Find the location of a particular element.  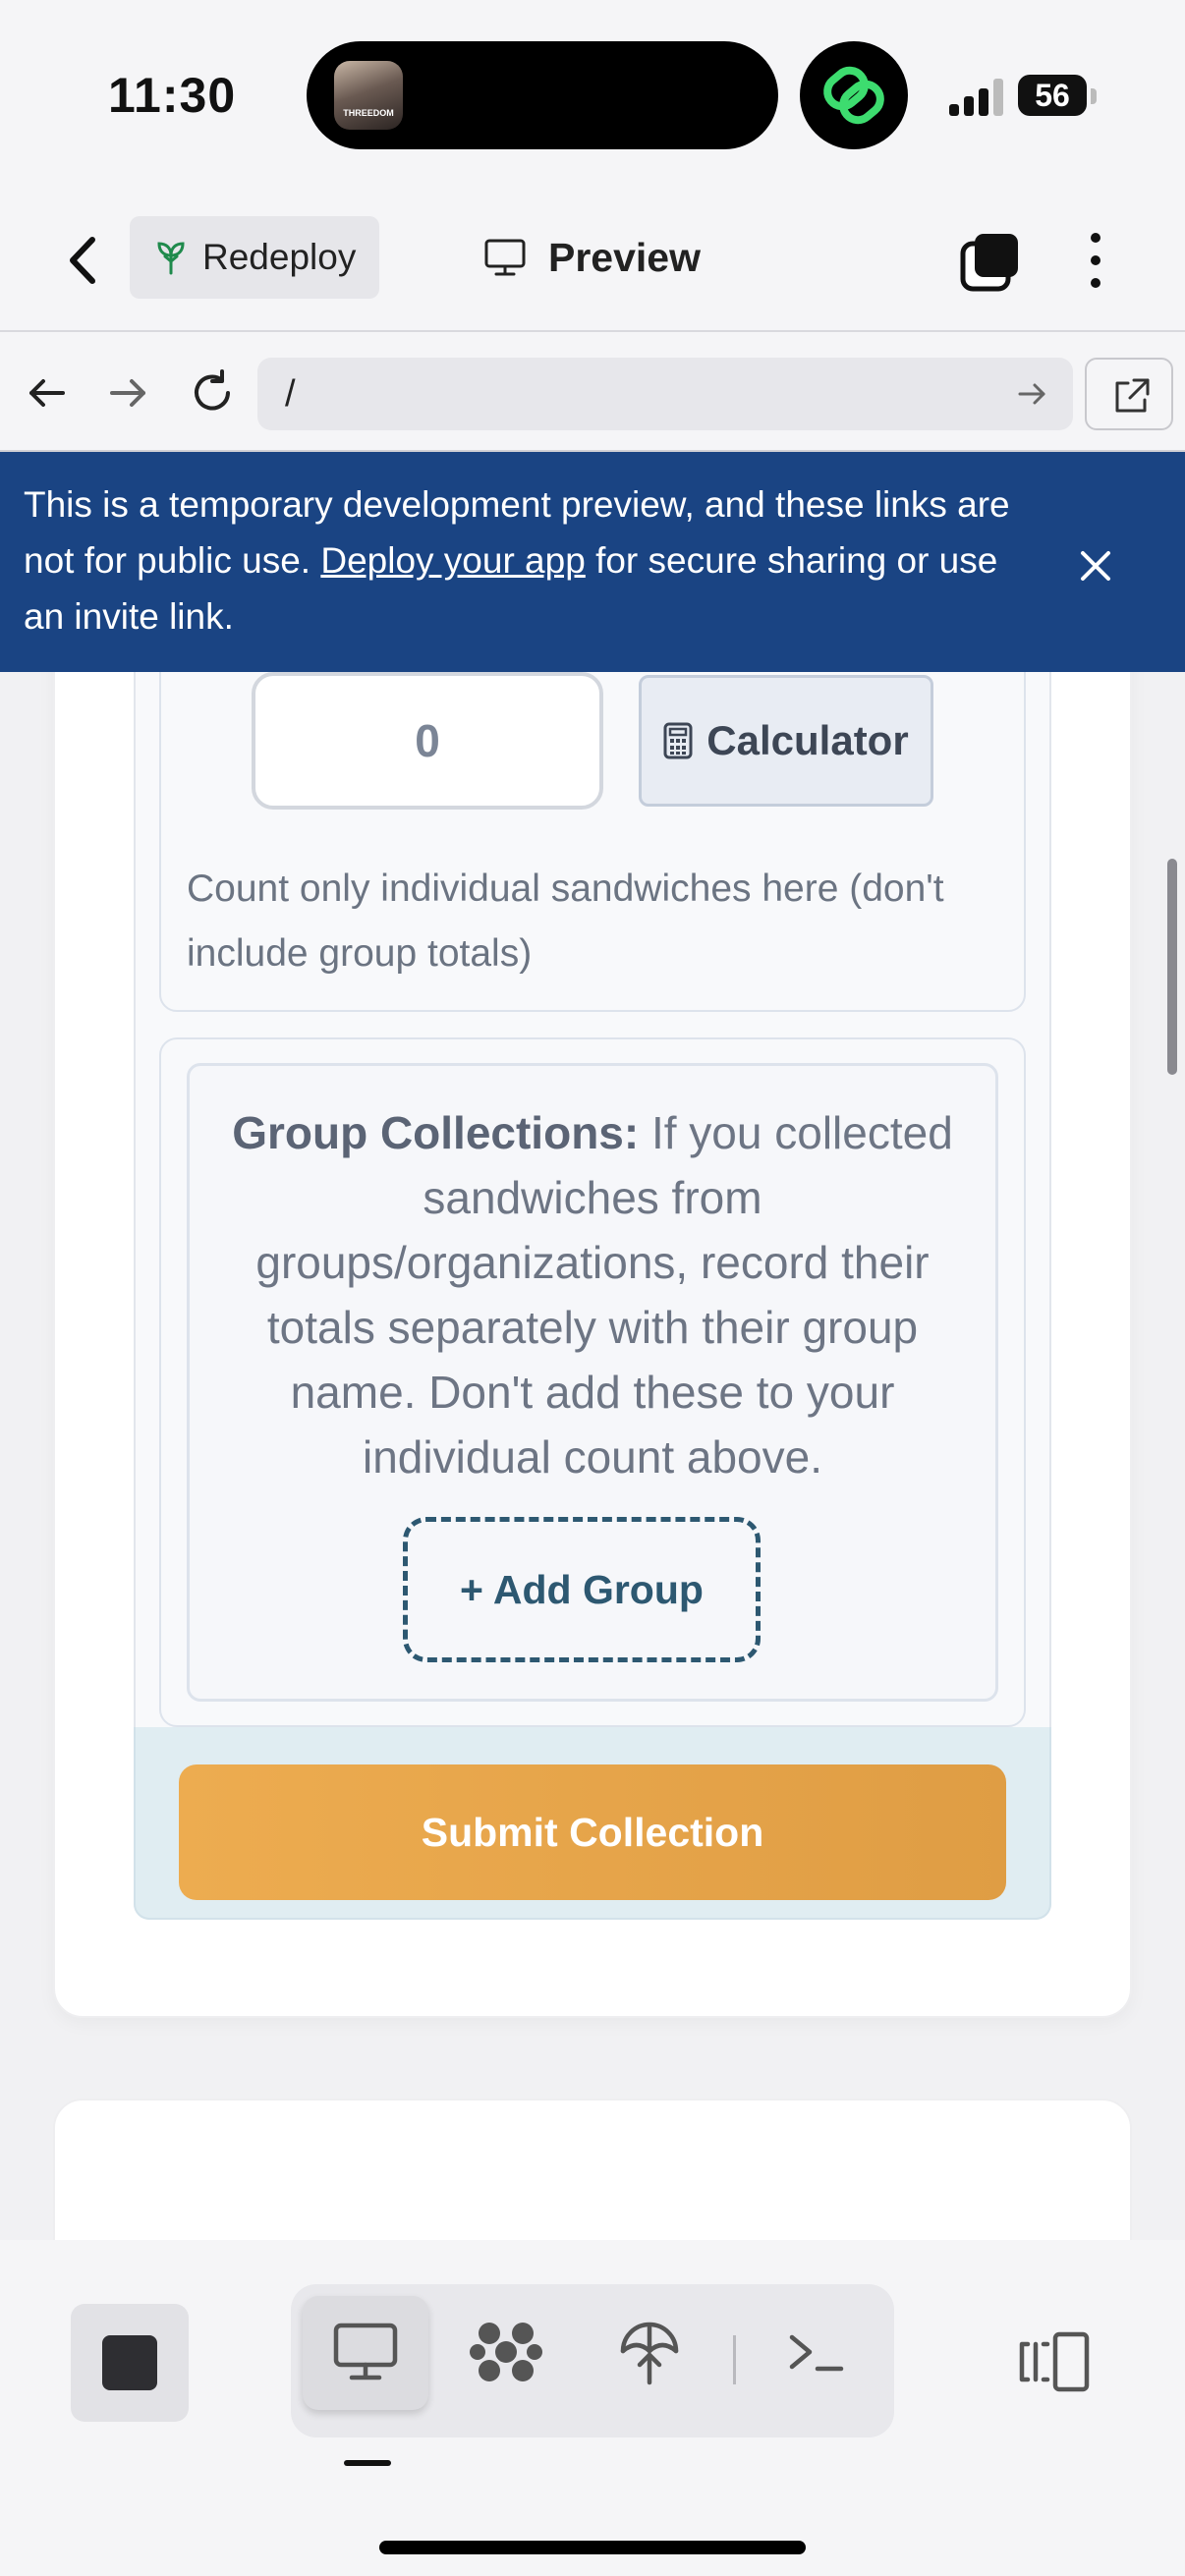

link-app-icon is located at coordinates (854, 95).